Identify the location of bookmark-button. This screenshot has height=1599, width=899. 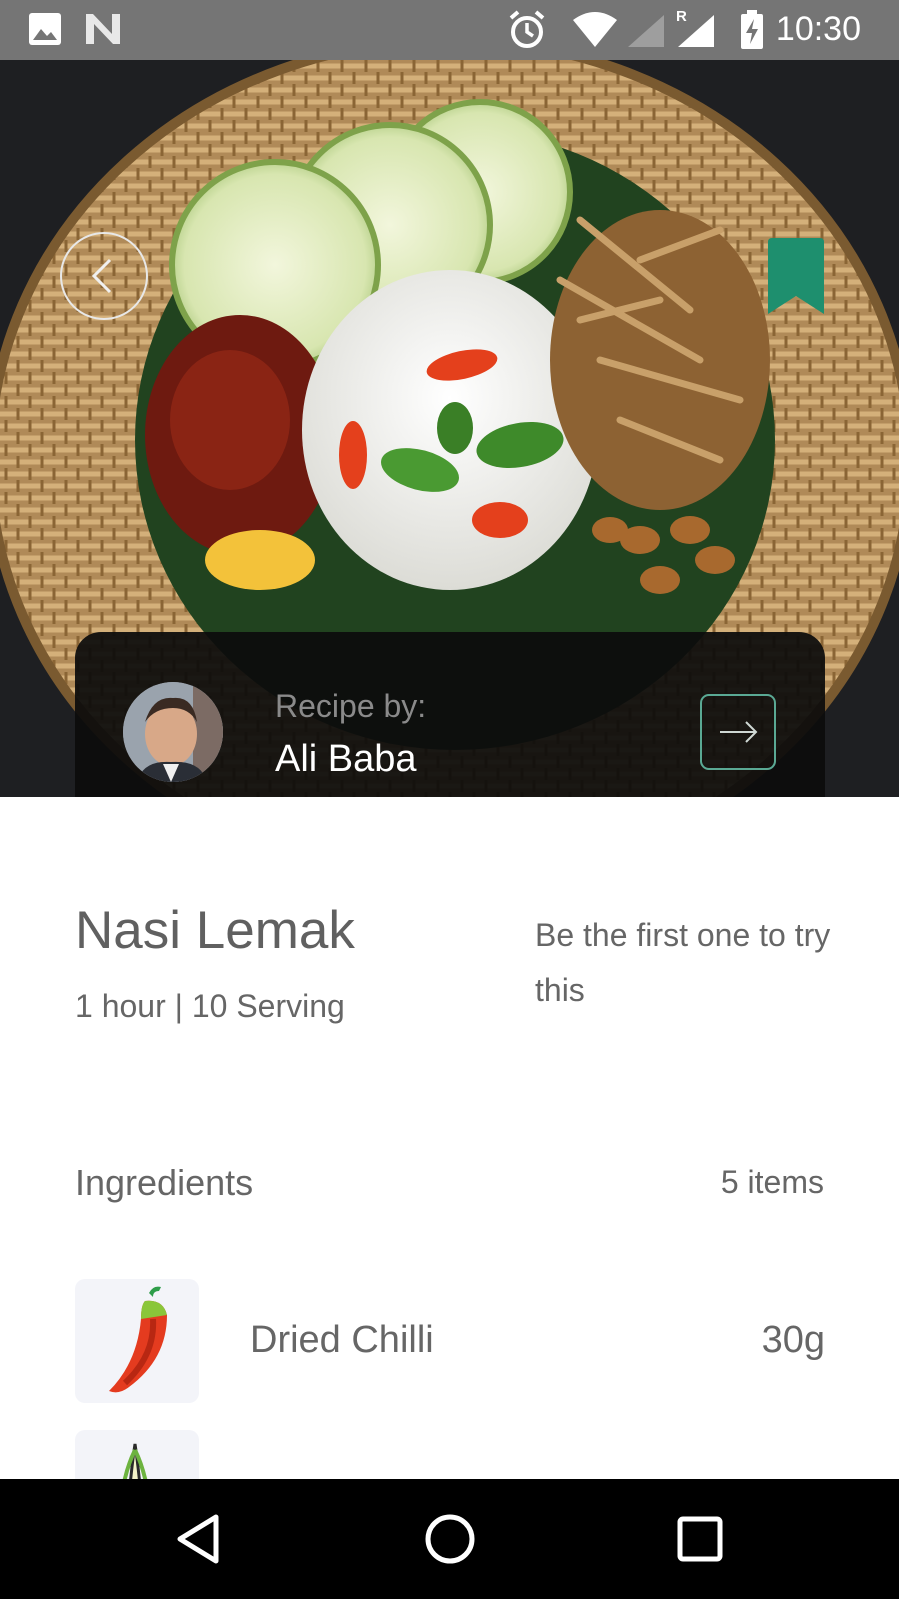
(796, 276).